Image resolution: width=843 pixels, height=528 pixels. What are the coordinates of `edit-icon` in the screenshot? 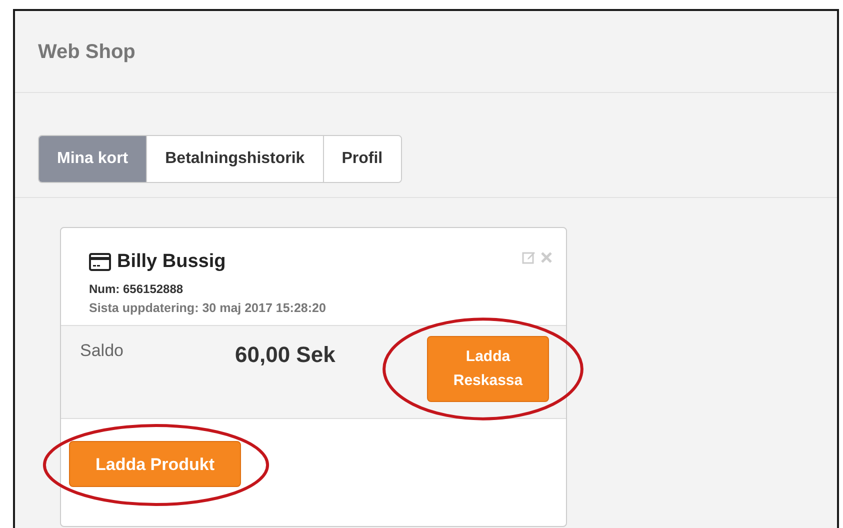 It's located at (529, 257).